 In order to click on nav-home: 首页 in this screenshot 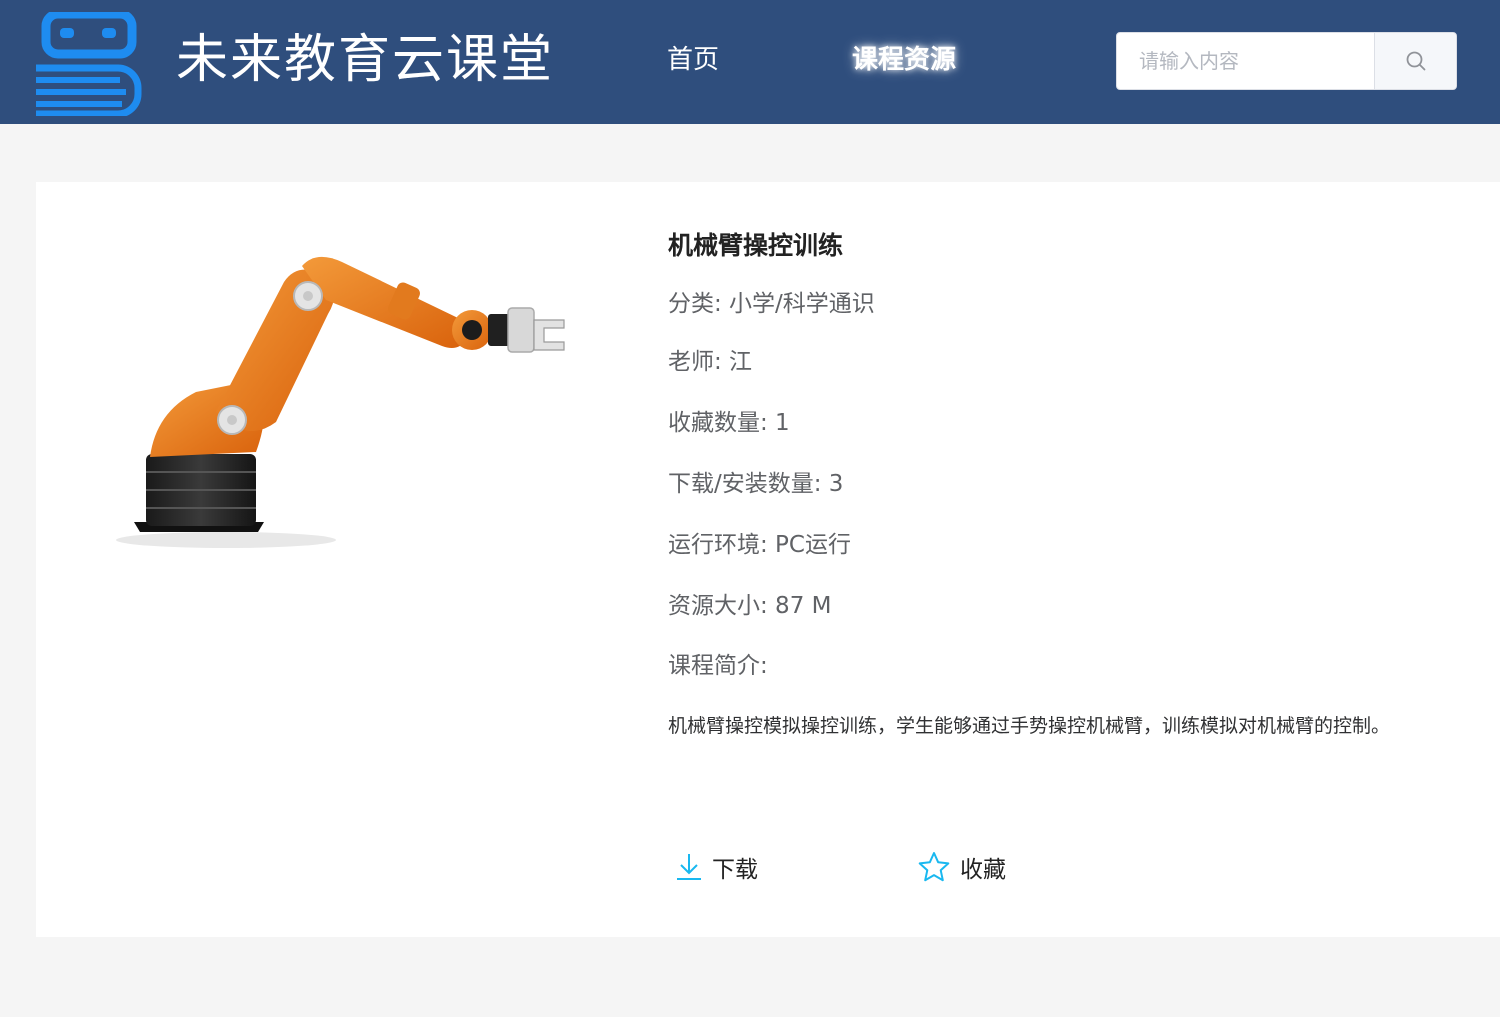, I will do `click(693, 60)`.